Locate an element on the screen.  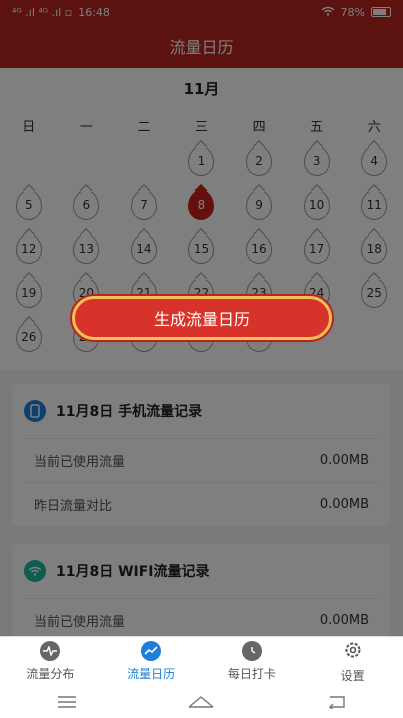
generate-label: 生成流量日历 is located at coordinates (201, 319).